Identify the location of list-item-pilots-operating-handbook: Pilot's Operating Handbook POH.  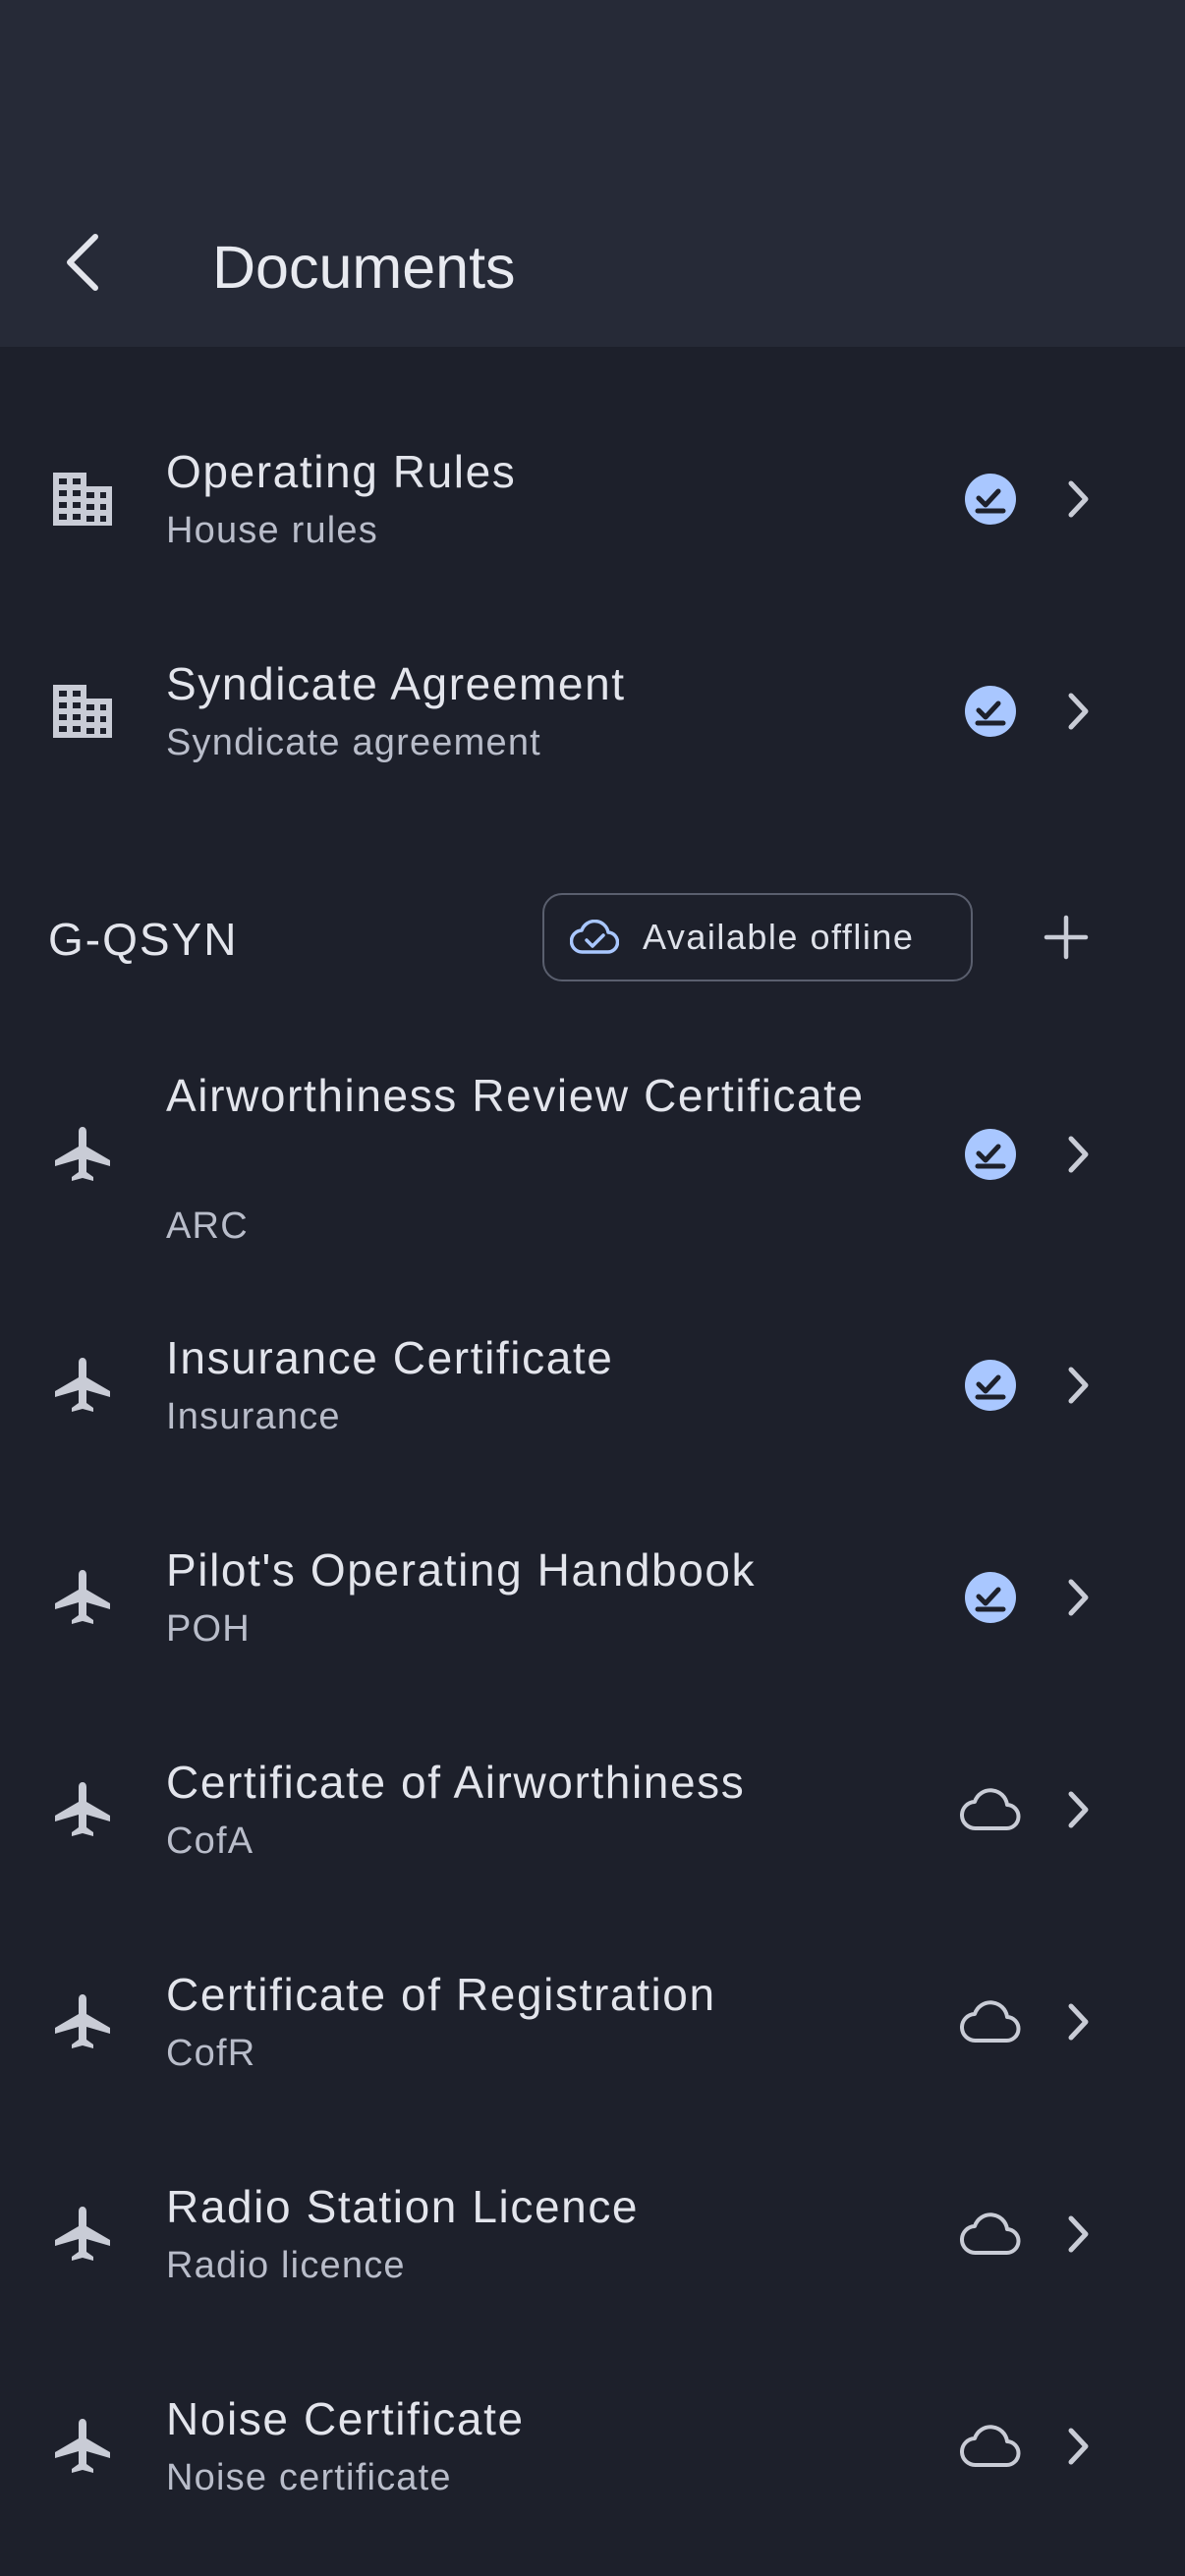
(592, 1599).